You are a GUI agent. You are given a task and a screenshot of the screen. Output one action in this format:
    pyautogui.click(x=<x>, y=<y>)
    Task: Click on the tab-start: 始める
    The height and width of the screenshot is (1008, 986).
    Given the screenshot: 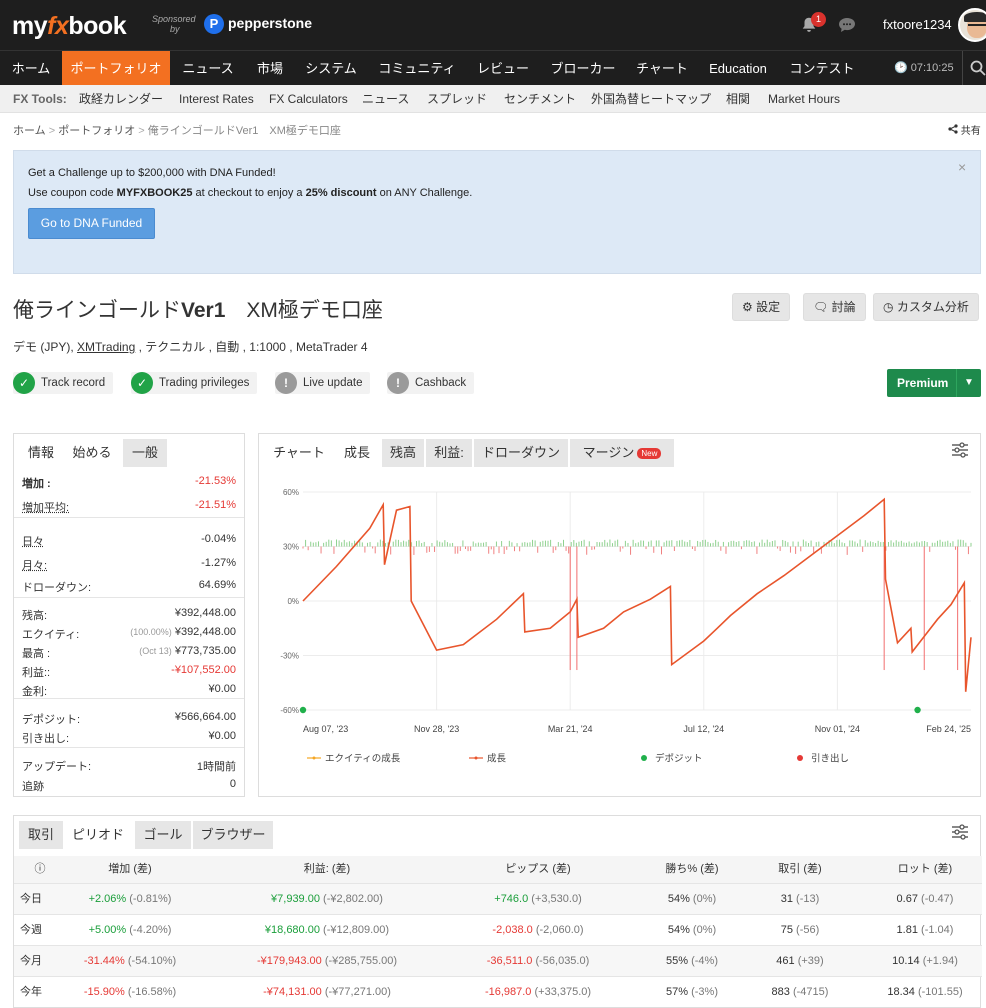 What is the action you would take?
    pyautogui.click(x=92, y=453)
    